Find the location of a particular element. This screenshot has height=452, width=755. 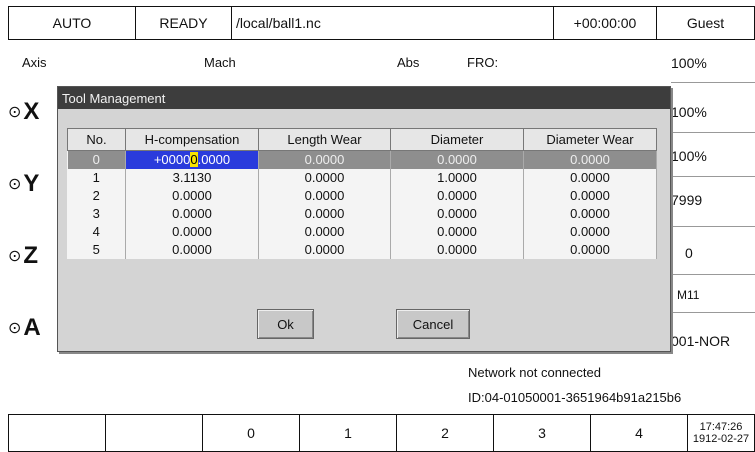

softkey-5: 2 is located at coordinates (445, 433).